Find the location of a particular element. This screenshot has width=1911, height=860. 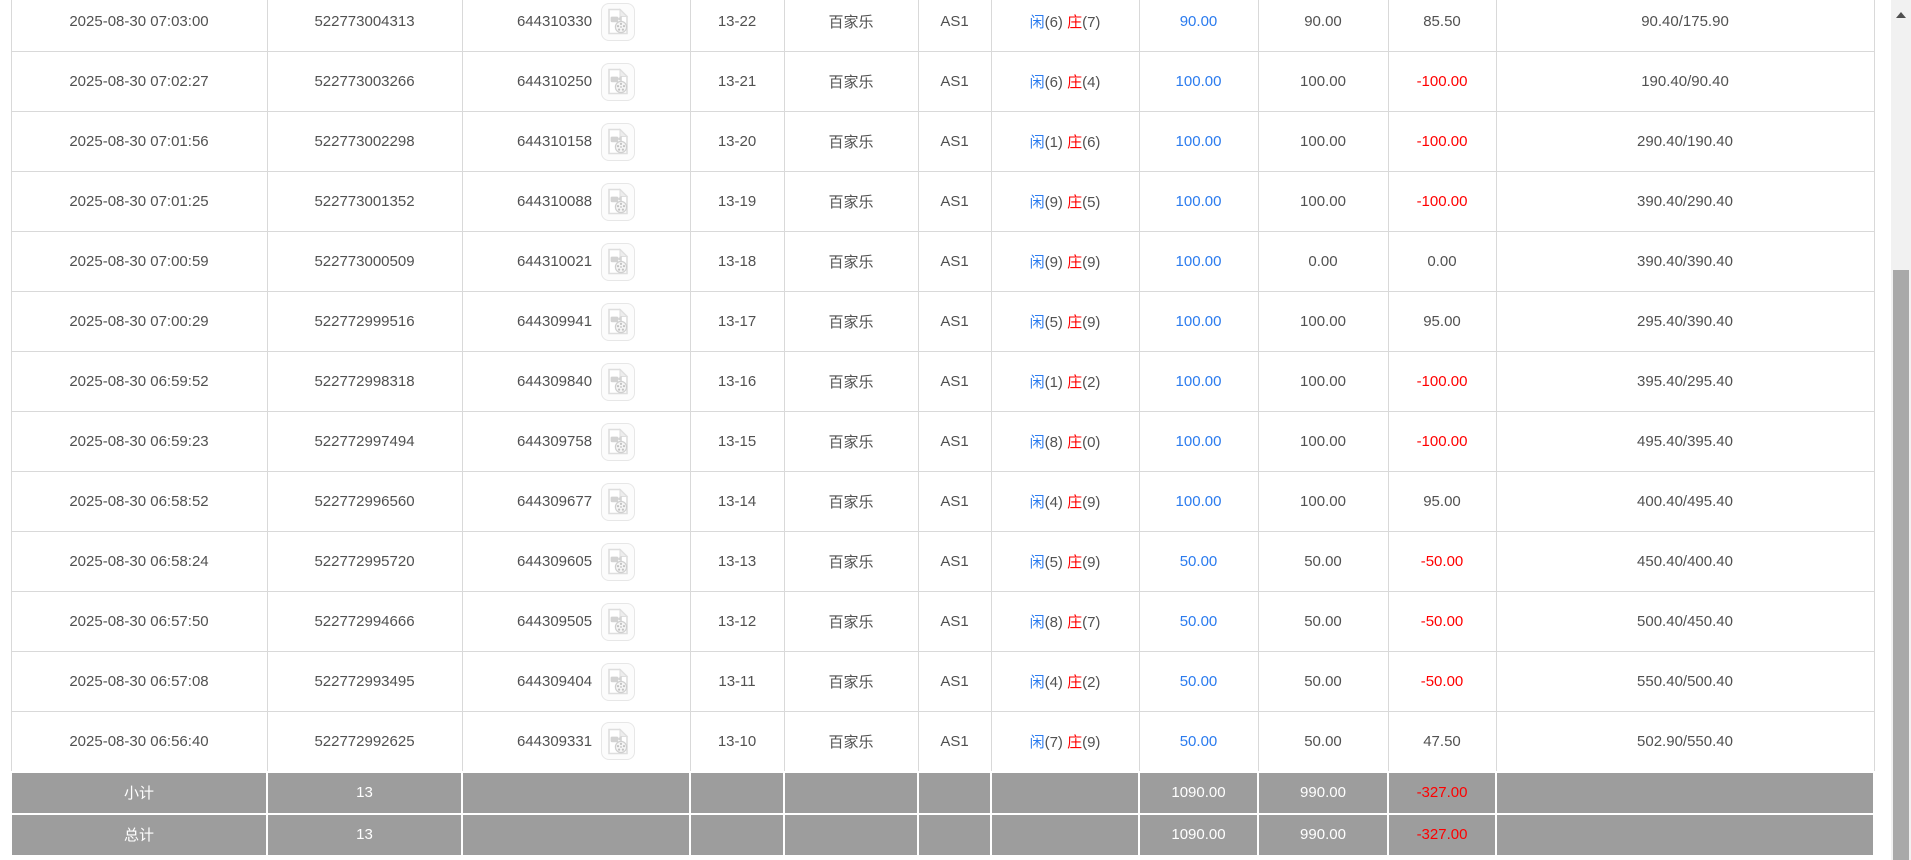

cell-win-loss: -50.00 is located at coordinates (1442, 561).